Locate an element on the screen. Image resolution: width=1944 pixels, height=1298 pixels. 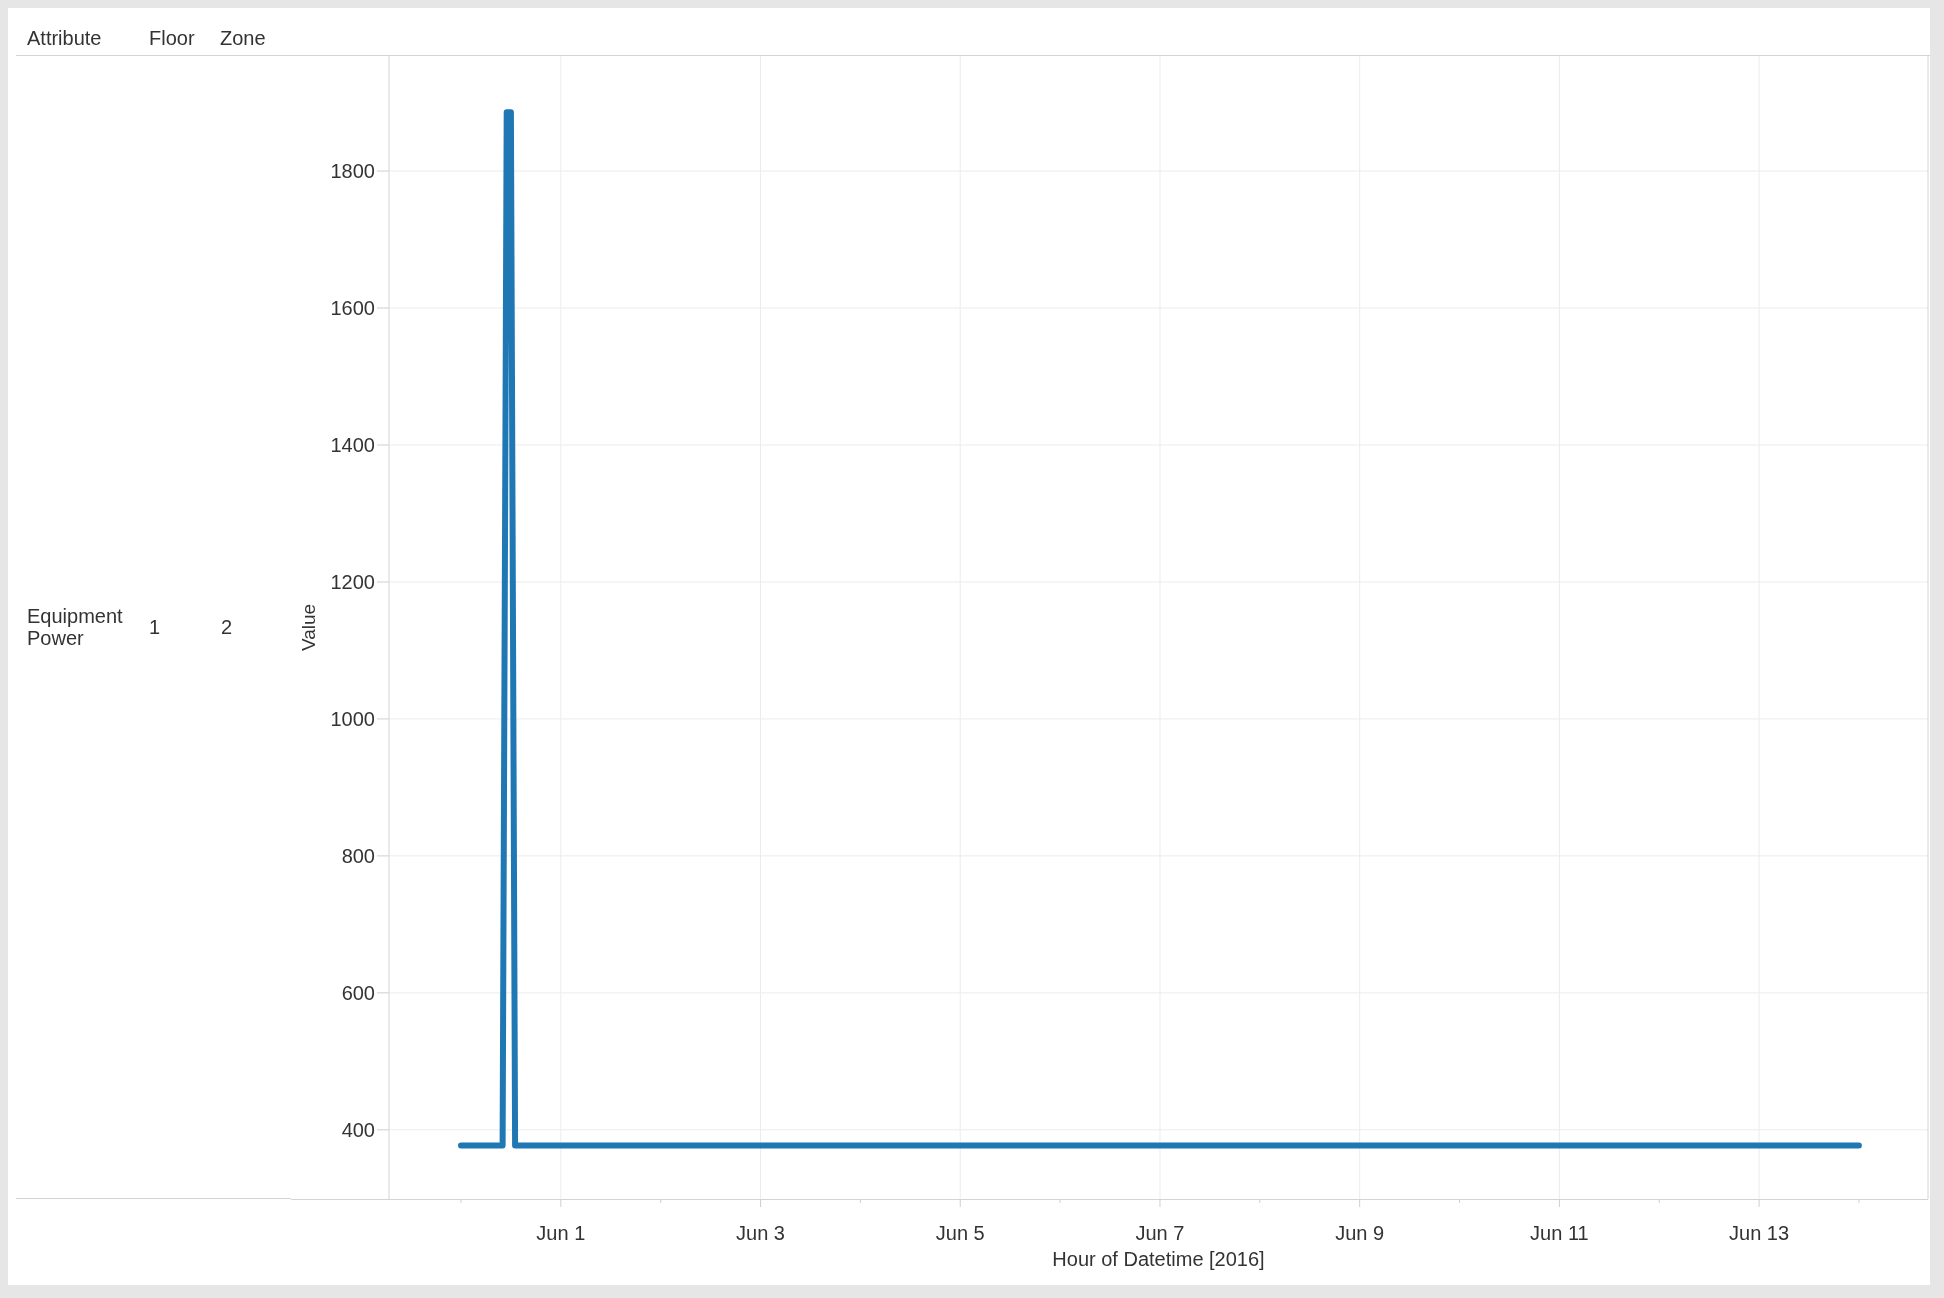
axis-tick-label: 800 is located at coordinates (358, 855).